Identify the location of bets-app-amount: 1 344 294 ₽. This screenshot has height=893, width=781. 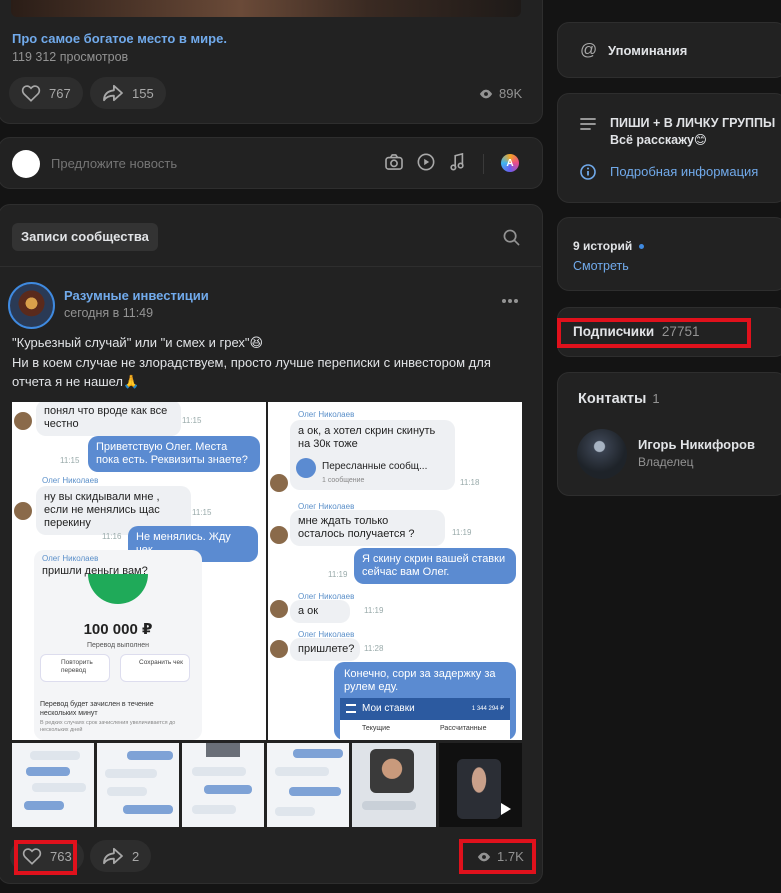
(487, 709).